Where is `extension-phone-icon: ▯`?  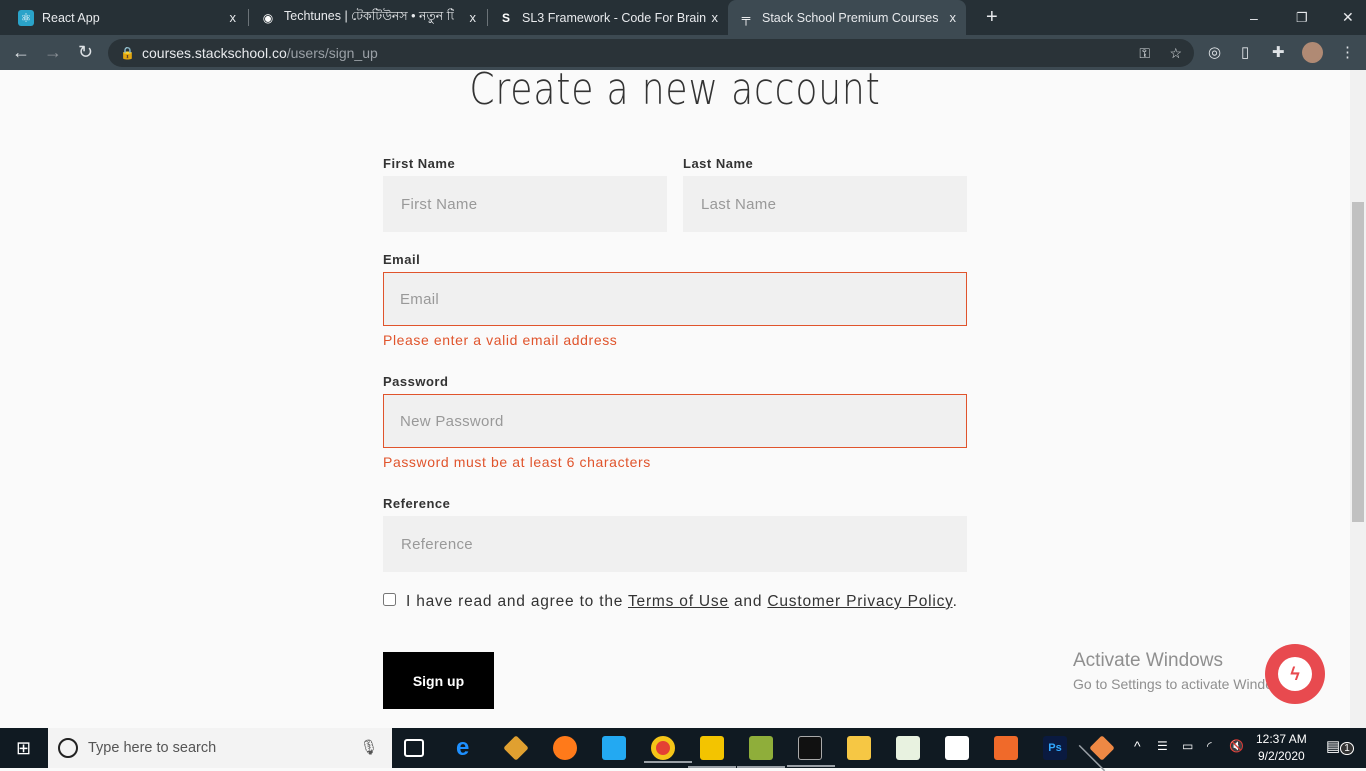
extension-phone-icon: ▯ is located at coordinates (1245, 52).